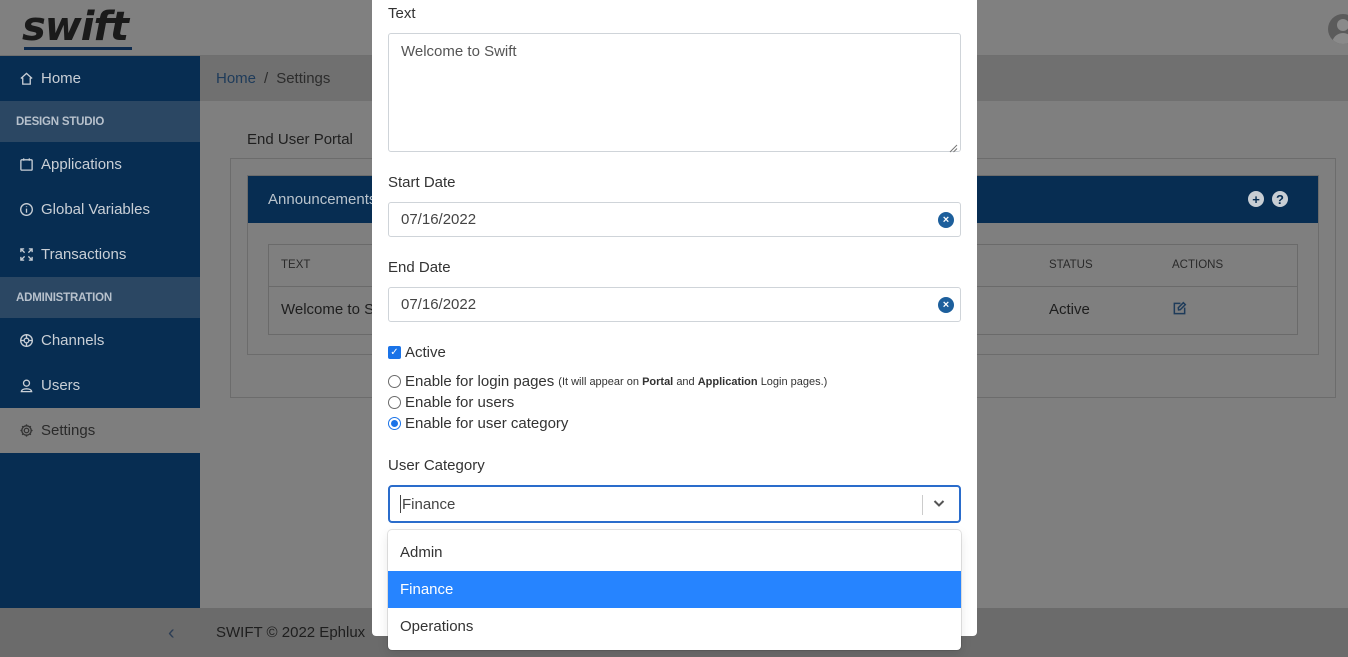 The height and width of the screenshot is (657, 1348). I want to click on end-date-label: End Date, so click(419, 267).